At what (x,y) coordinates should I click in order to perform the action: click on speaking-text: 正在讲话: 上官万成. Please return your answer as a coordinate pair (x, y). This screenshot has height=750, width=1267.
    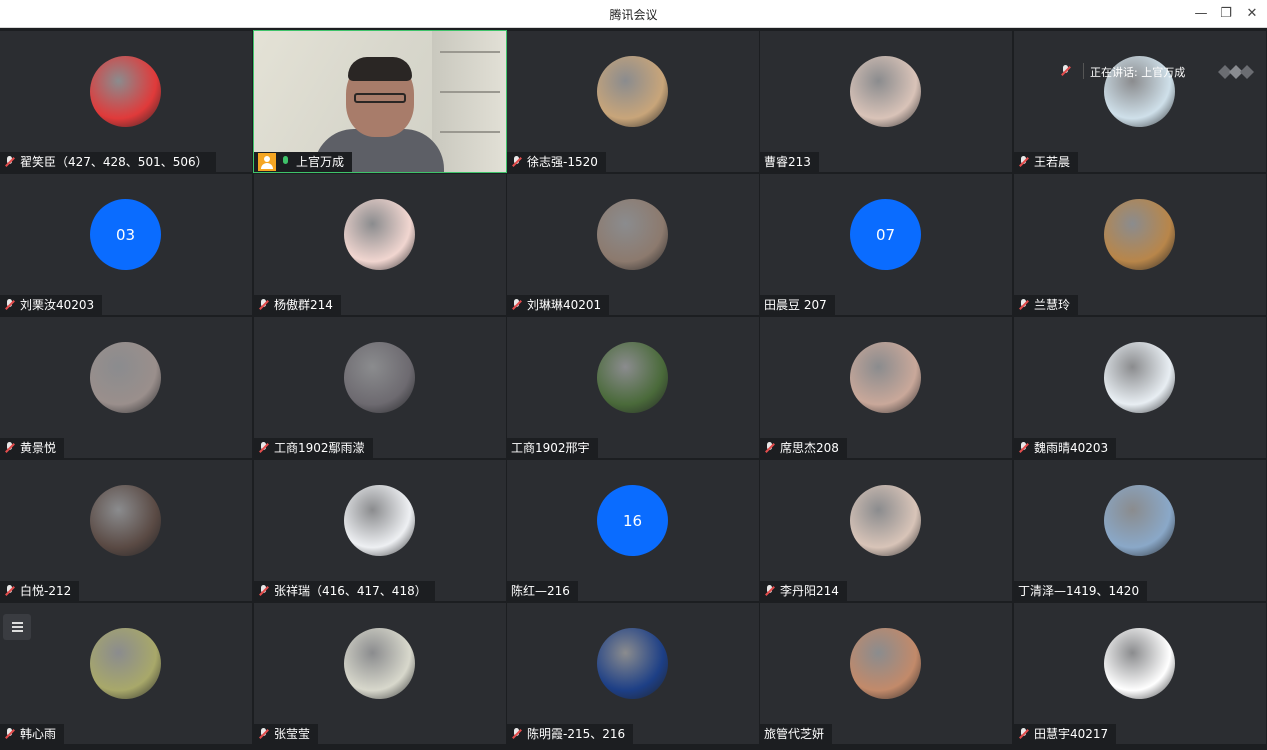
    Looking at the image, I should click on (1138, 72).